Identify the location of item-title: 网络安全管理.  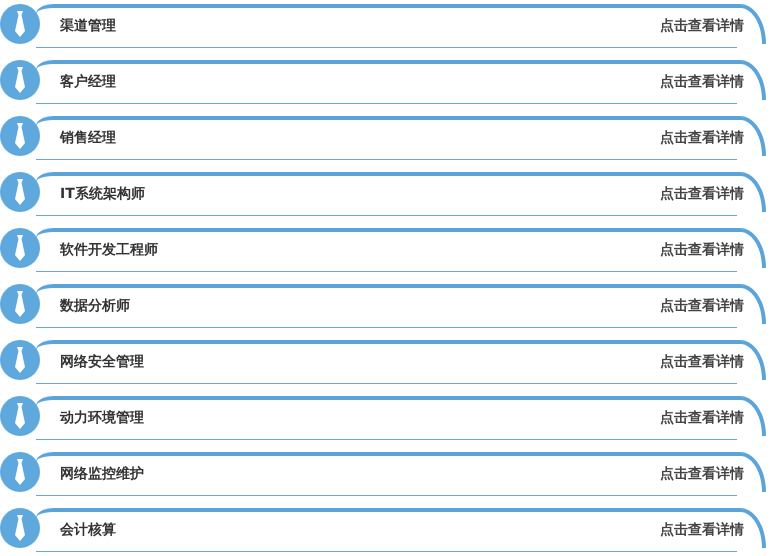
(102, 362).